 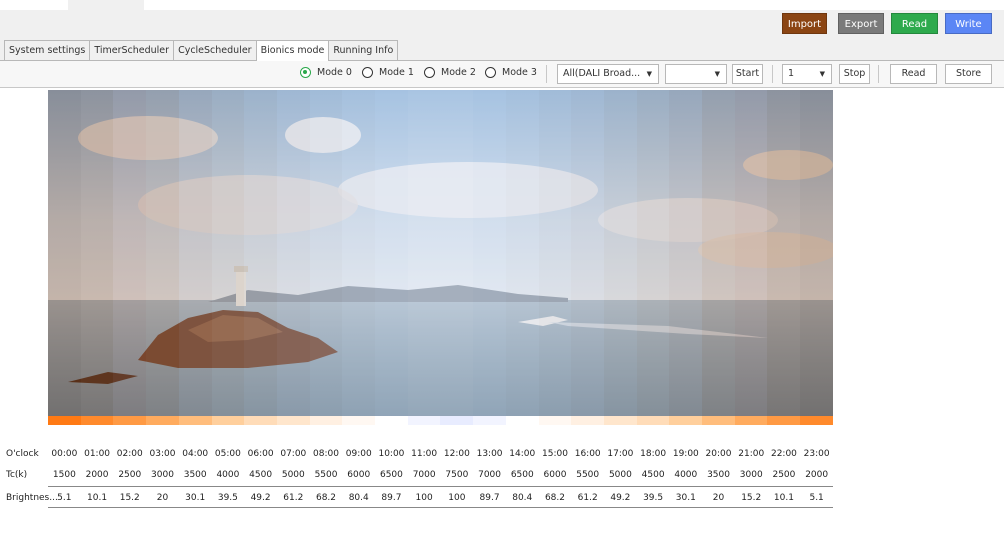 I want to click on count-select: 1 ▼, so click(x=807, y=74).